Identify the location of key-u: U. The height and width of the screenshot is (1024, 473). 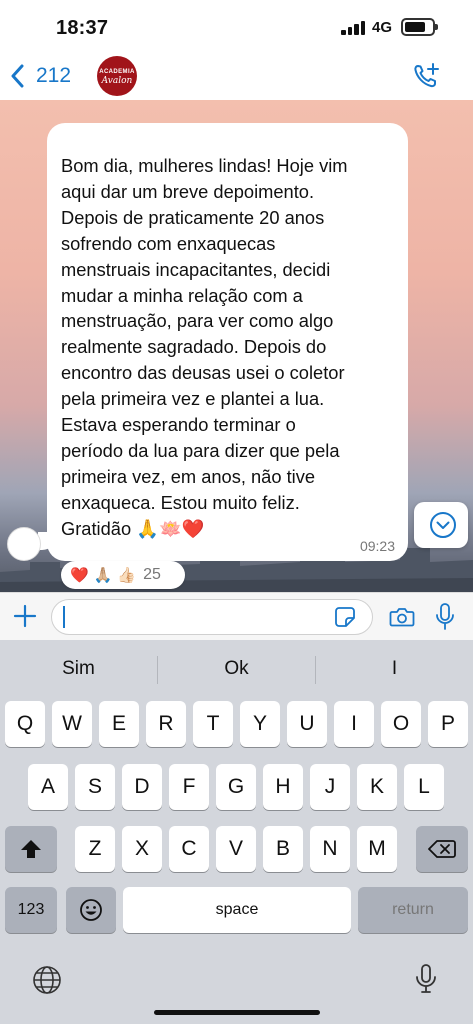
(307, 724).